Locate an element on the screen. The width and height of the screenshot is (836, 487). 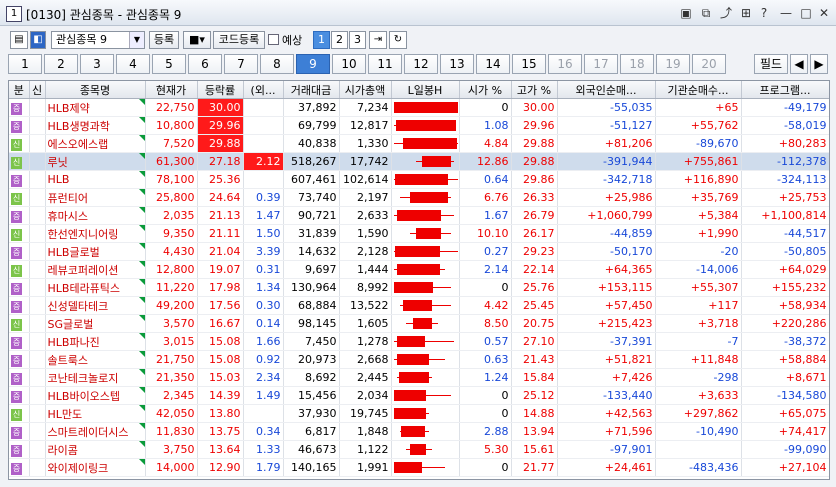
maximize-icon: □ is located at coordinates (806, 13).